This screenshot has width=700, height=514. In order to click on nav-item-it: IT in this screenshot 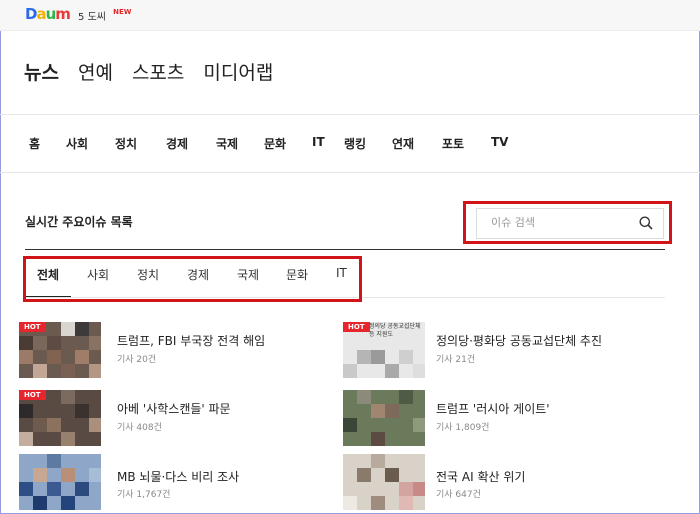, I will do `click(328, 143)`.